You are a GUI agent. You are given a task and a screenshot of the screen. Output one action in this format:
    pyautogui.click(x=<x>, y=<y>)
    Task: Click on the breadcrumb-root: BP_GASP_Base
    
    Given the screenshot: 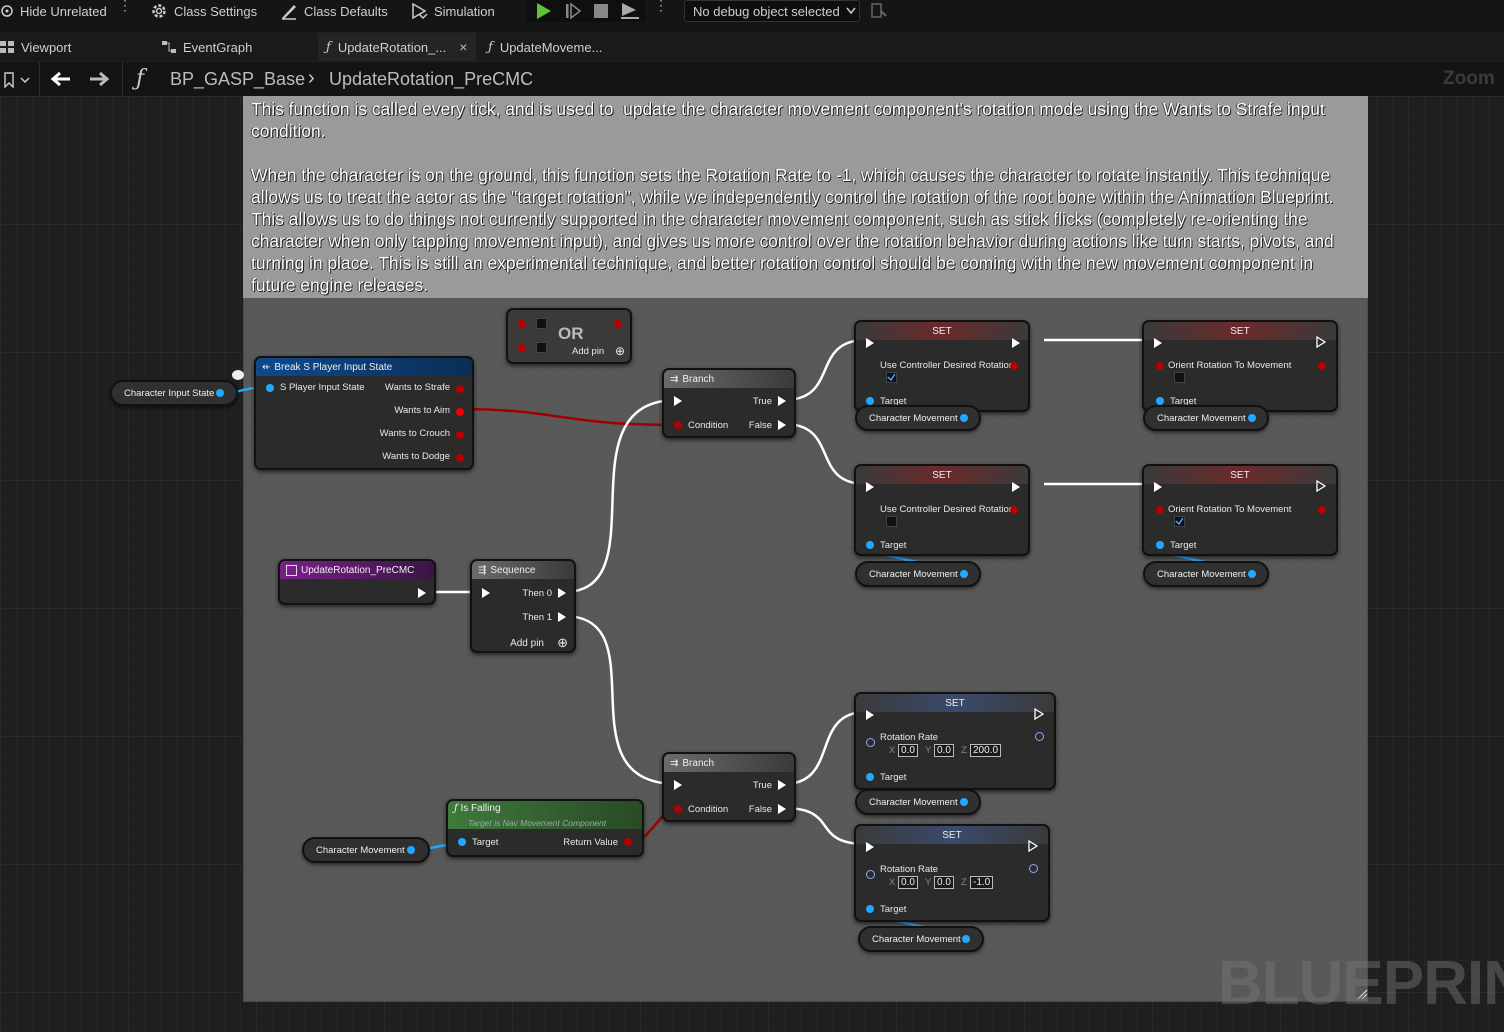 What is the action you would take?
    pyautogui.click(x=237, y=79)
    